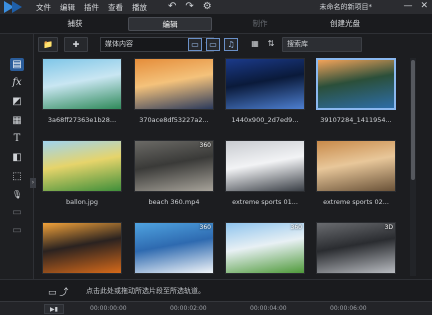 The height and width of the screenshot is (315, 432). Describe the element at coordinates (388, 227) in the screenshot. I see `badge-label: 3D` at that location.